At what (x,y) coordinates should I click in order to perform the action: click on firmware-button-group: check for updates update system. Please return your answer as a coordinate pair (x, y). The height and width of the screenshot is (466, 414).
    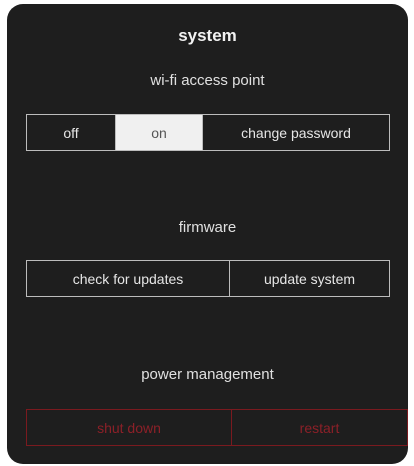
    Looking at the image, I should click on (208, 278).